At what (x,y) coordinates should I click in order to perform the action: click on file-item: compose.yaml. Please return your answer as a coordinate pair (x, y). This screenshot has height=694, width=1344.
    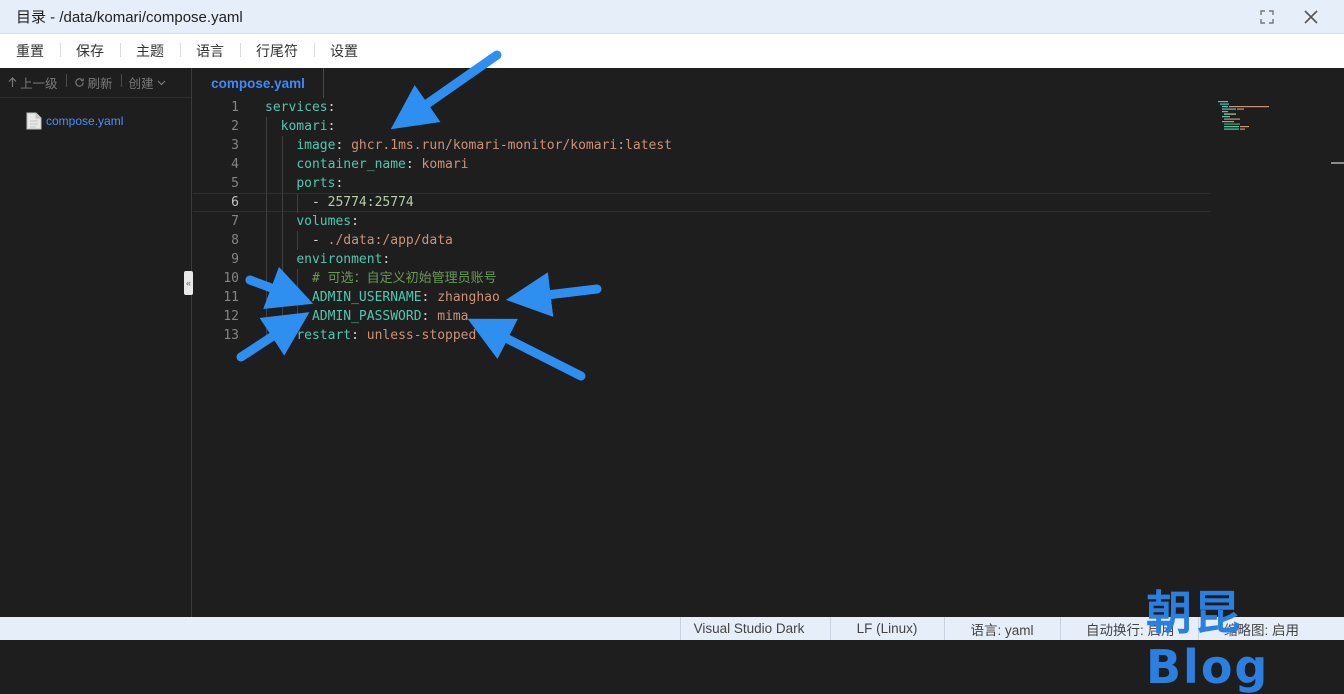
    Looking at the image, I should click on (74, 121).